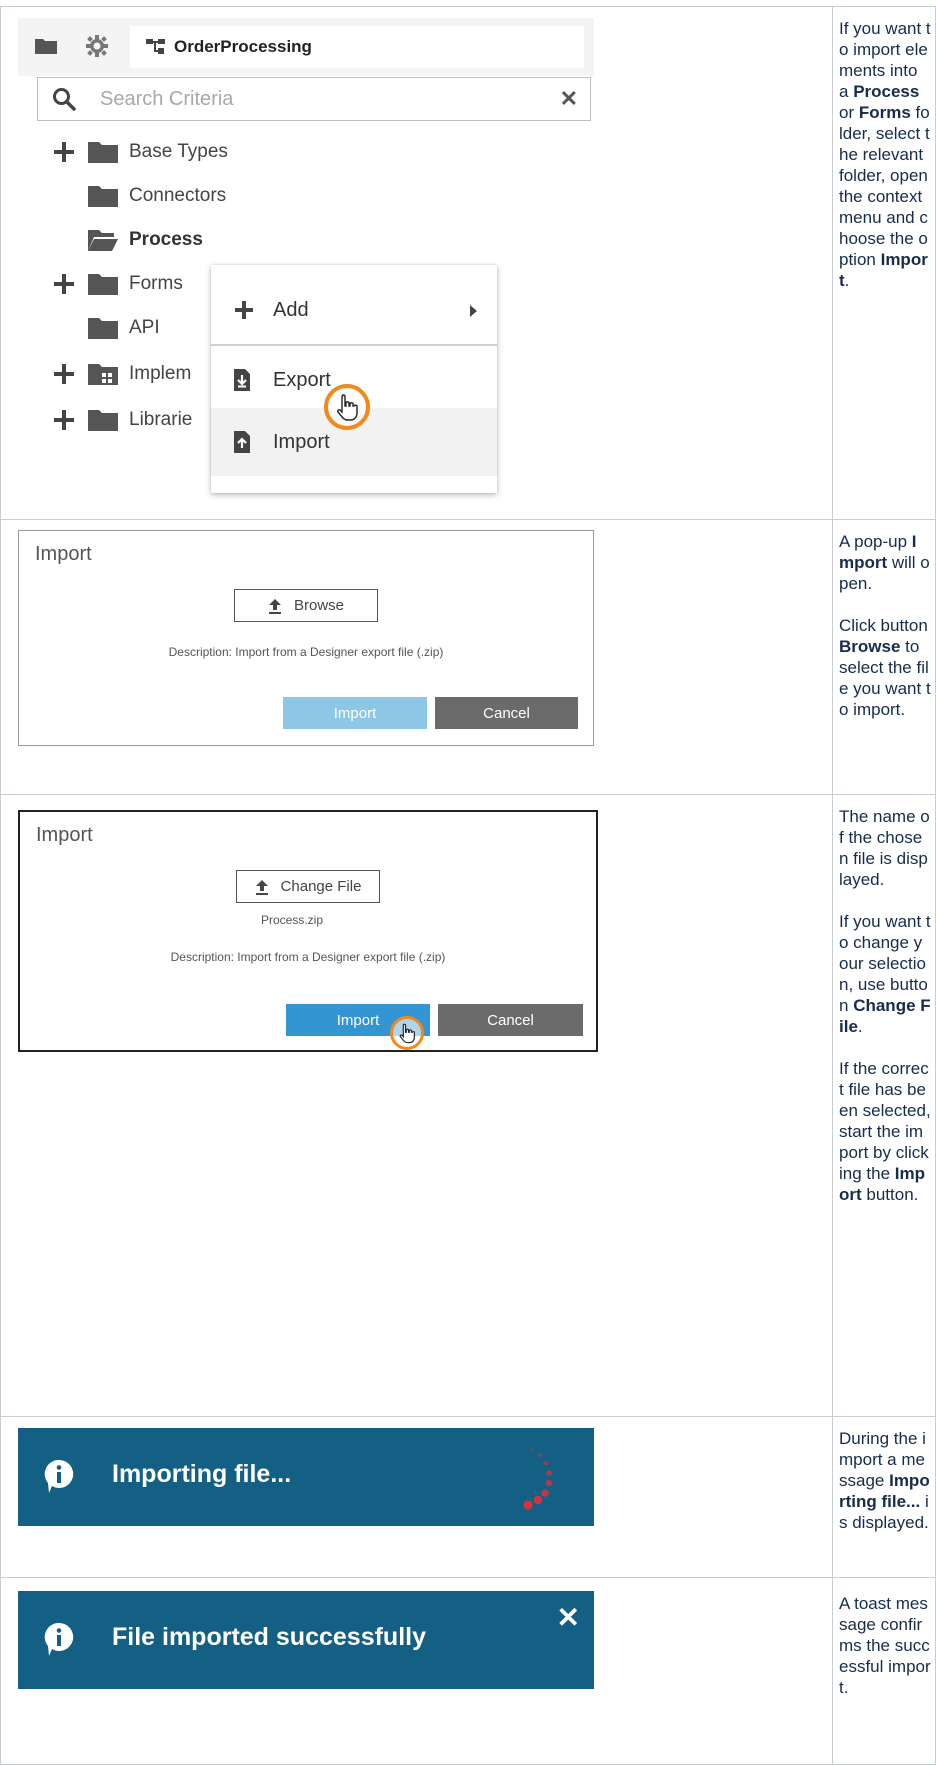 Image resolution: width=936 pixels, height=1765 pixels. I want to click on gear-icon, so click(97, 46).